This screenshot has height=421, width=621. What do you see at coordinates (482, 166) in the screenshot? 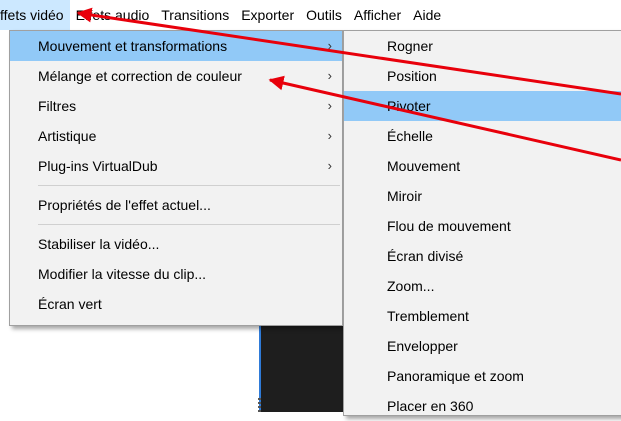
I see `submenu-item-motion: Mouvement` at bounding box center [482, 166].